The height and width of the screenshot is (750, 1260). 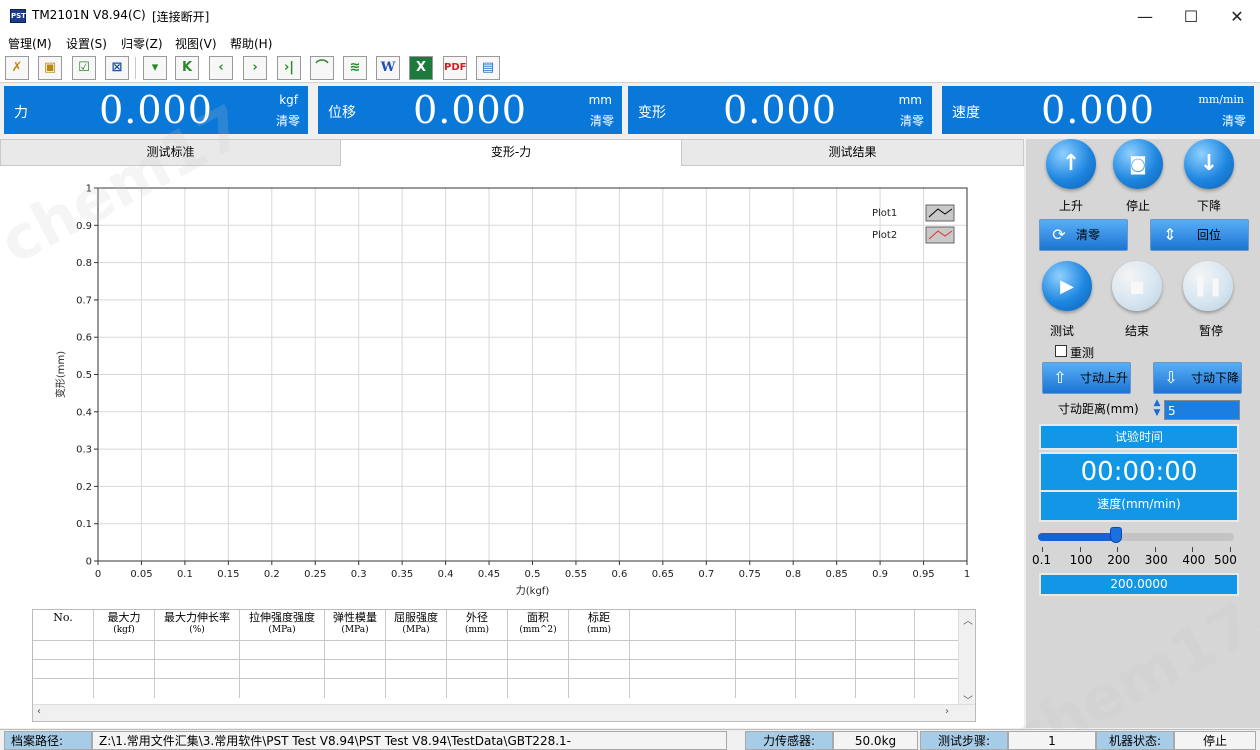 What do you see at coordinates (455, 68) in the screenshot?
I see `pdf-export-icon: PDF` at bounding box center [455, 68].